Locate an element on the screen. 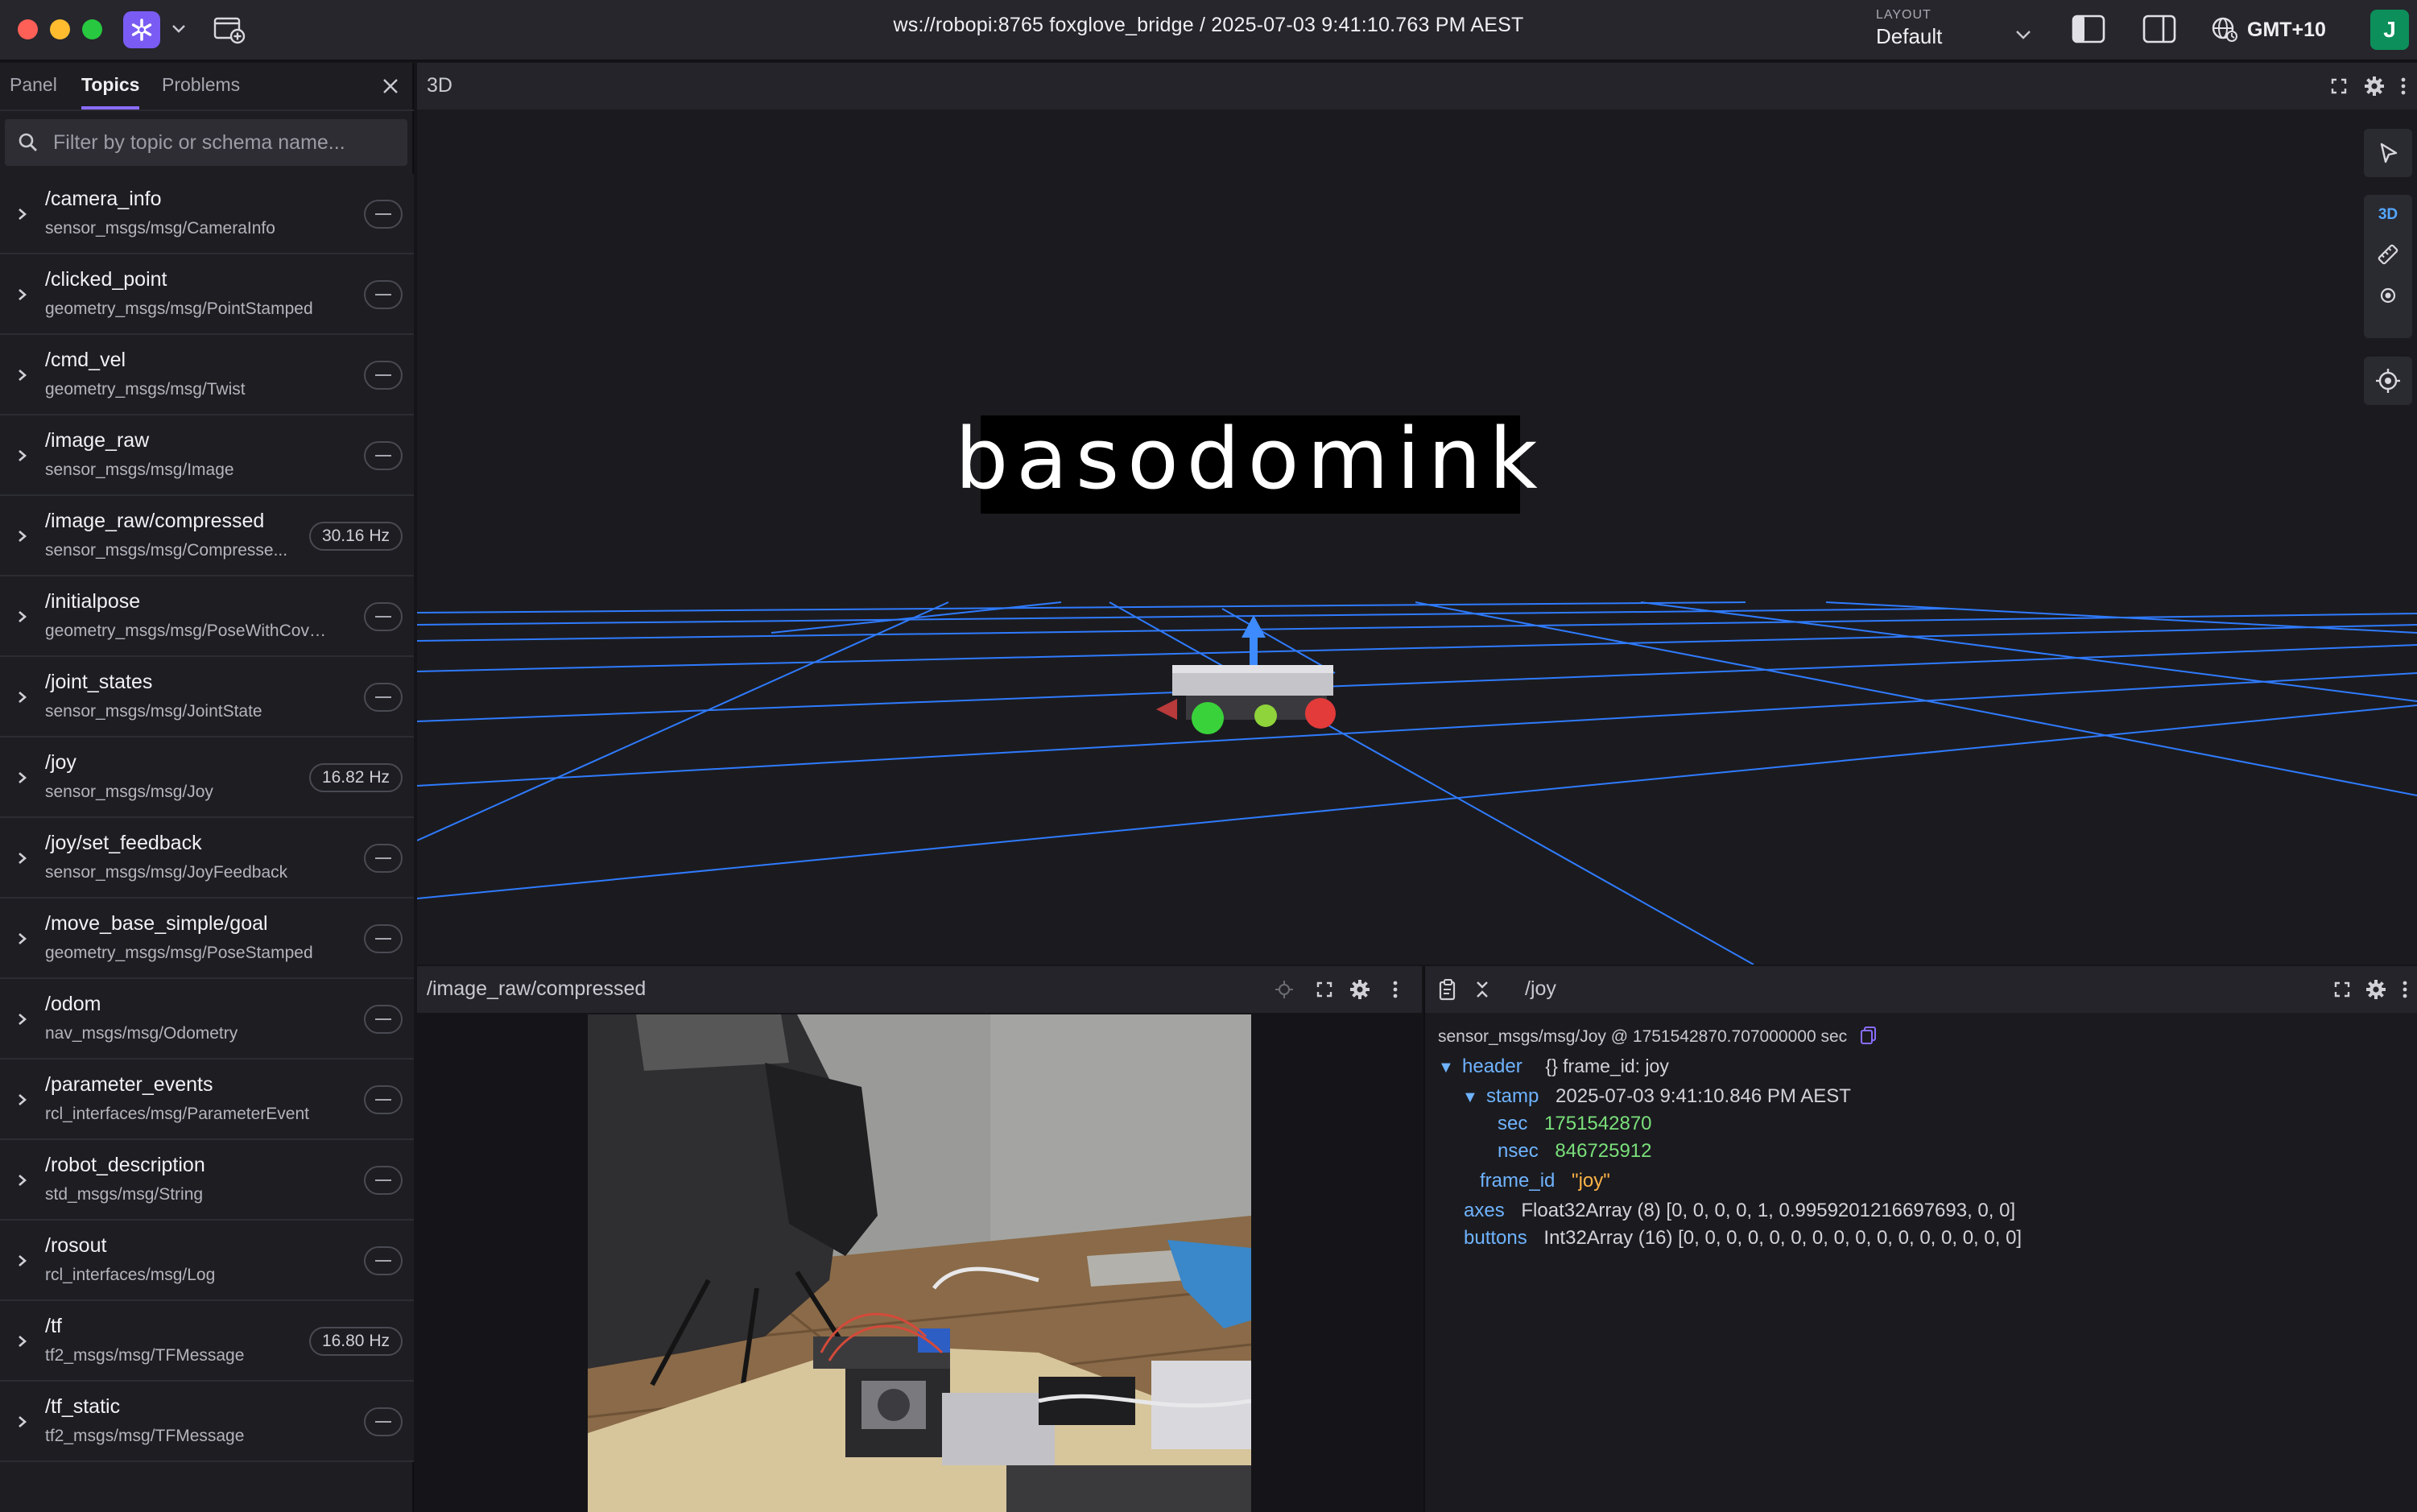  tab-problems: Problems is located at coordinates (201, 92).